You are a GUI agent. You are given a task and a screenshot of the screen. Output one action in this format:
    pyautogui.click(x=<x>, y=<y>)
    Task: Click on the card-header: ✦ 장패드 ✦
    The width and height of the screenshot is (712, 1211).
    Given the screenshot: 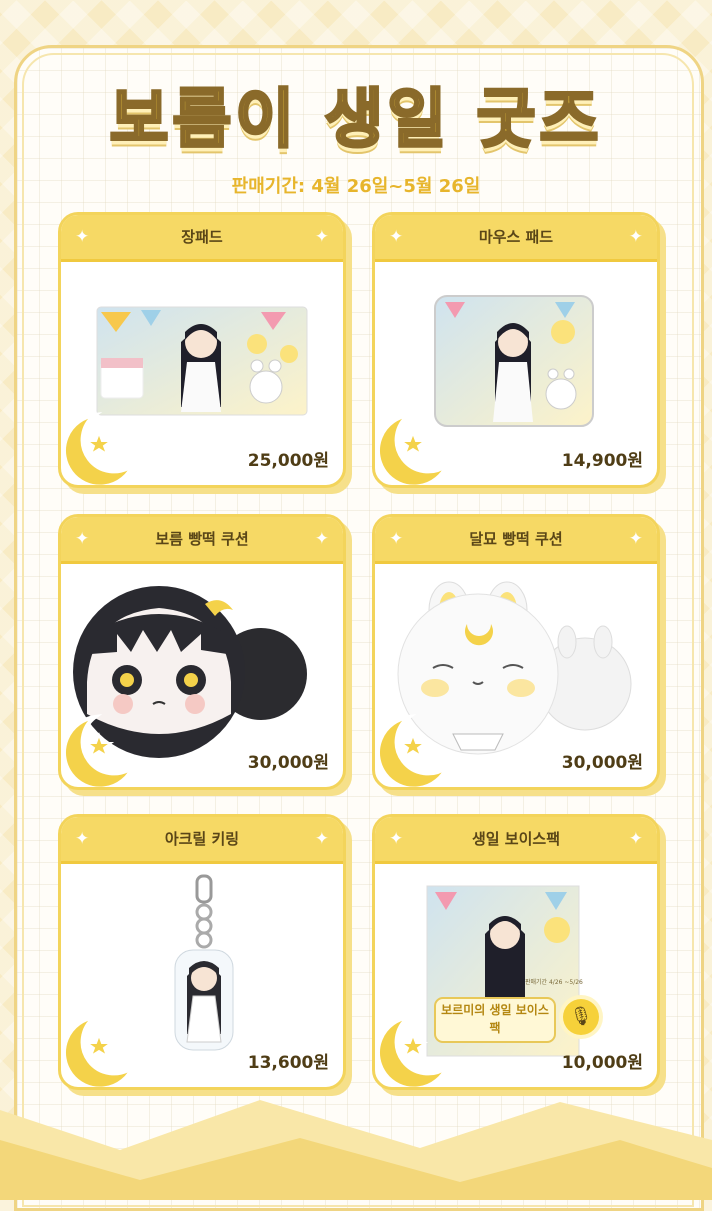 What is the action you would take?
    pyautogui.click(x=202, y=238)
    